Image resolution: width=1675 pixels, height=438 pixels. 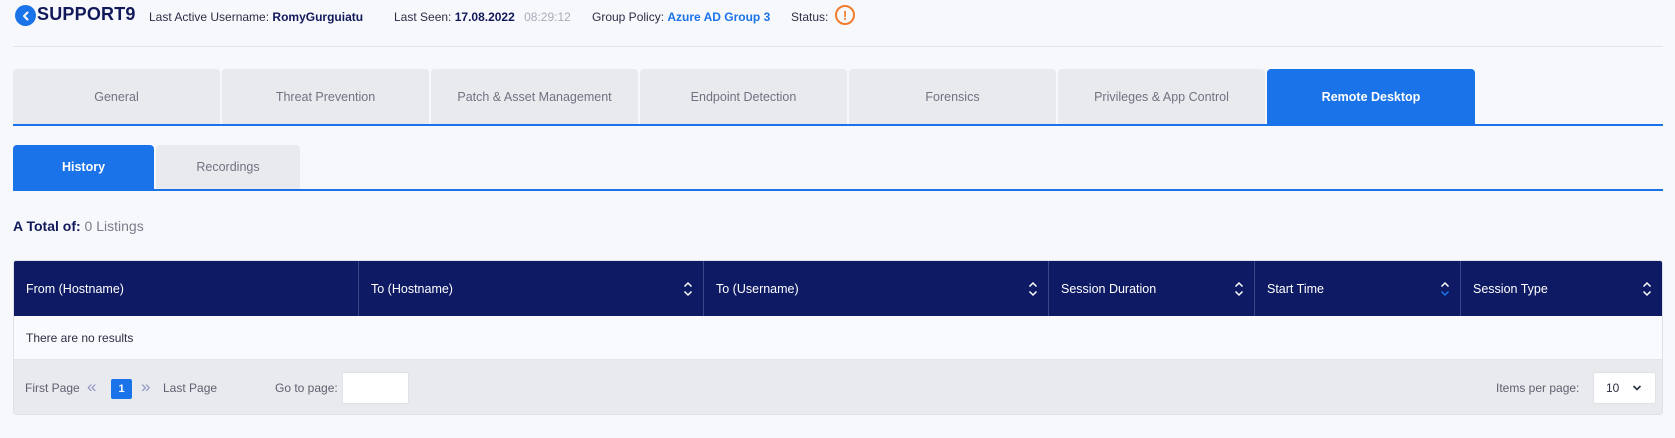 I want to click on back-button, so click(x=25, y=15).